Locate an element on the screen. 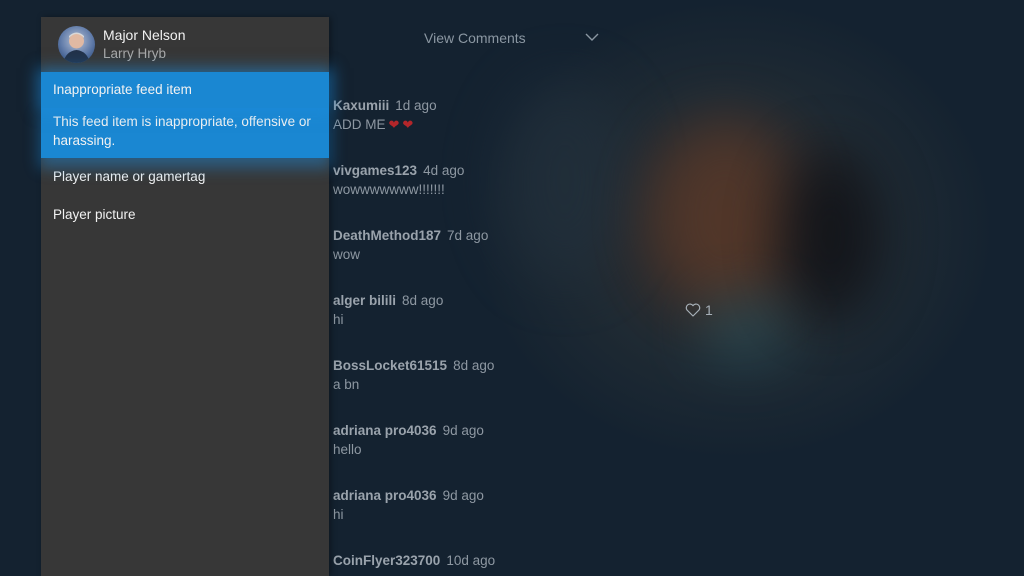  comment-item: adriana pro4036 9d ago hi is located at coordinates (483, 505).